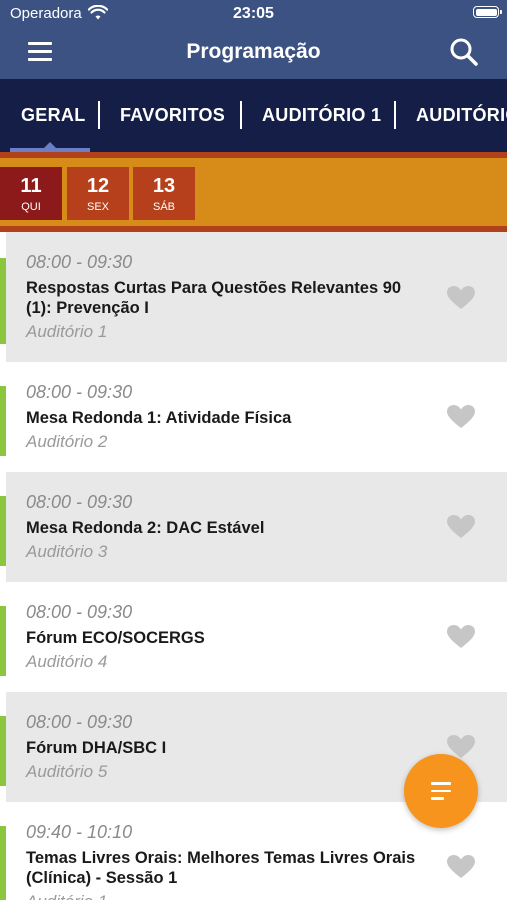 This screenshot has width=507, height=900. What do you see at coordinates (115, 638) in the screenshot?
I see `session-title: Fórum ECO/SOCERGS` at bounding box center [115, 638].